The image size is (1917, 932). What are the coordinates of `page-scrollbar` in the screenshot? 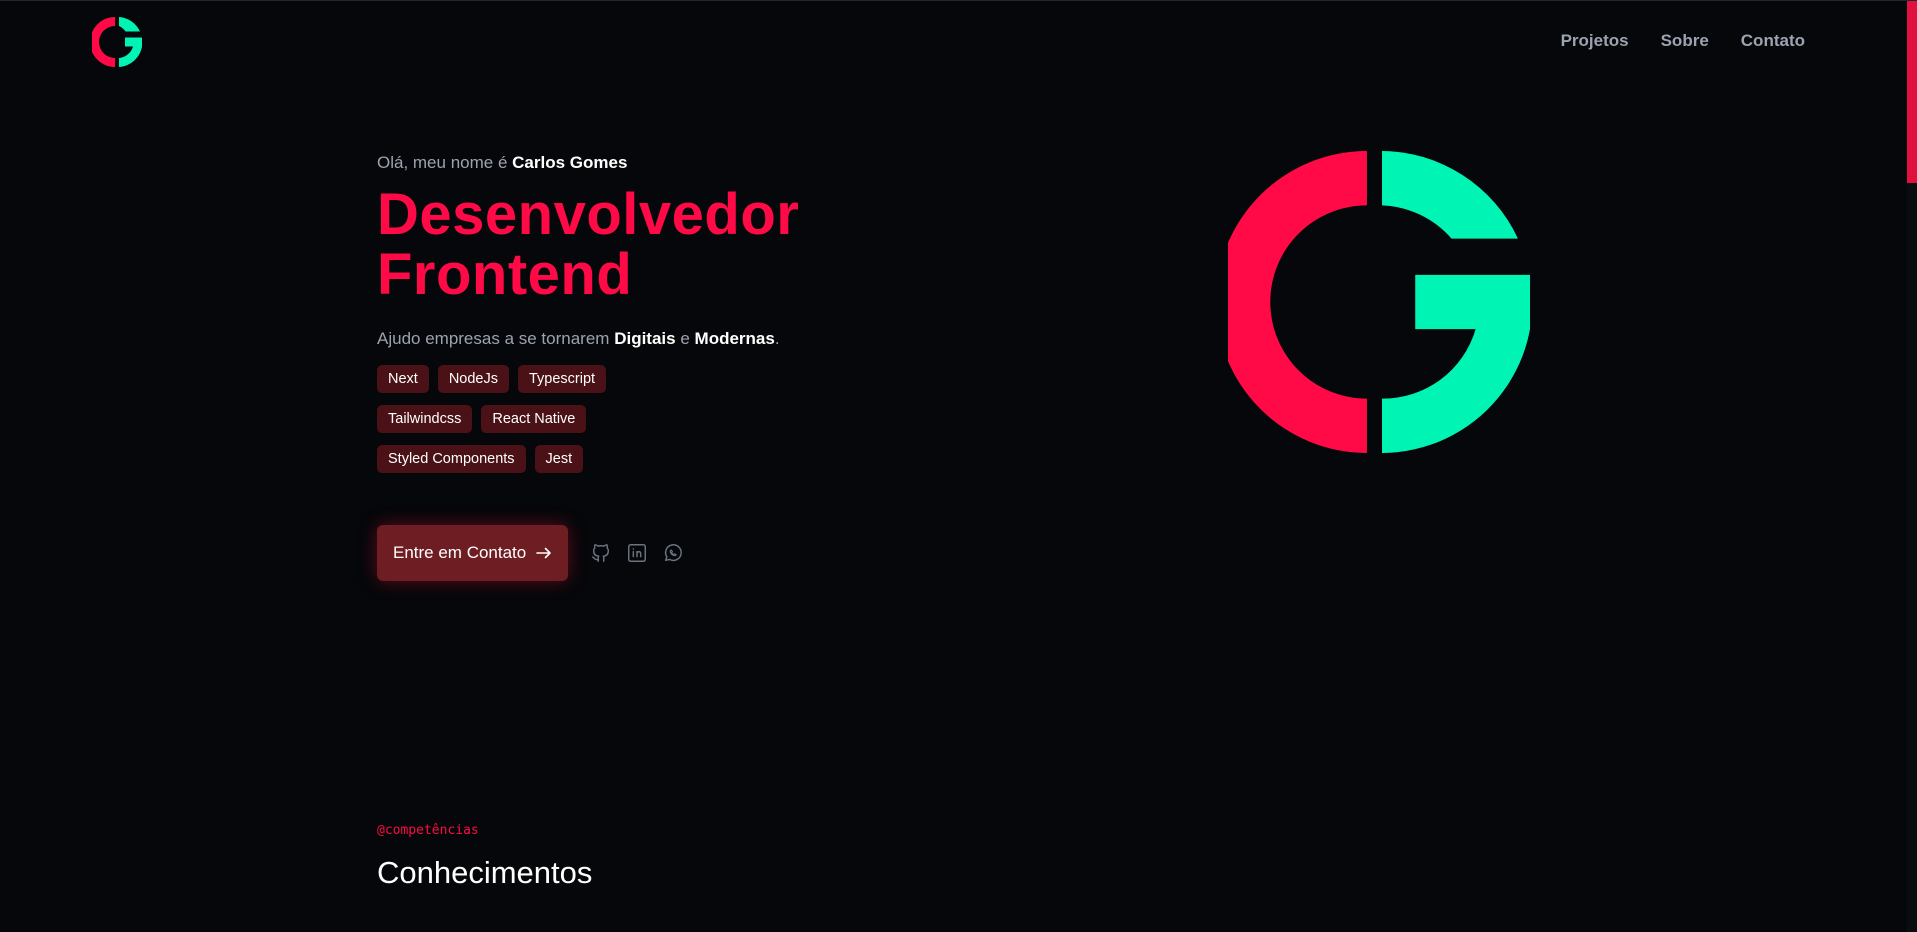 It's located at (1912, 466).